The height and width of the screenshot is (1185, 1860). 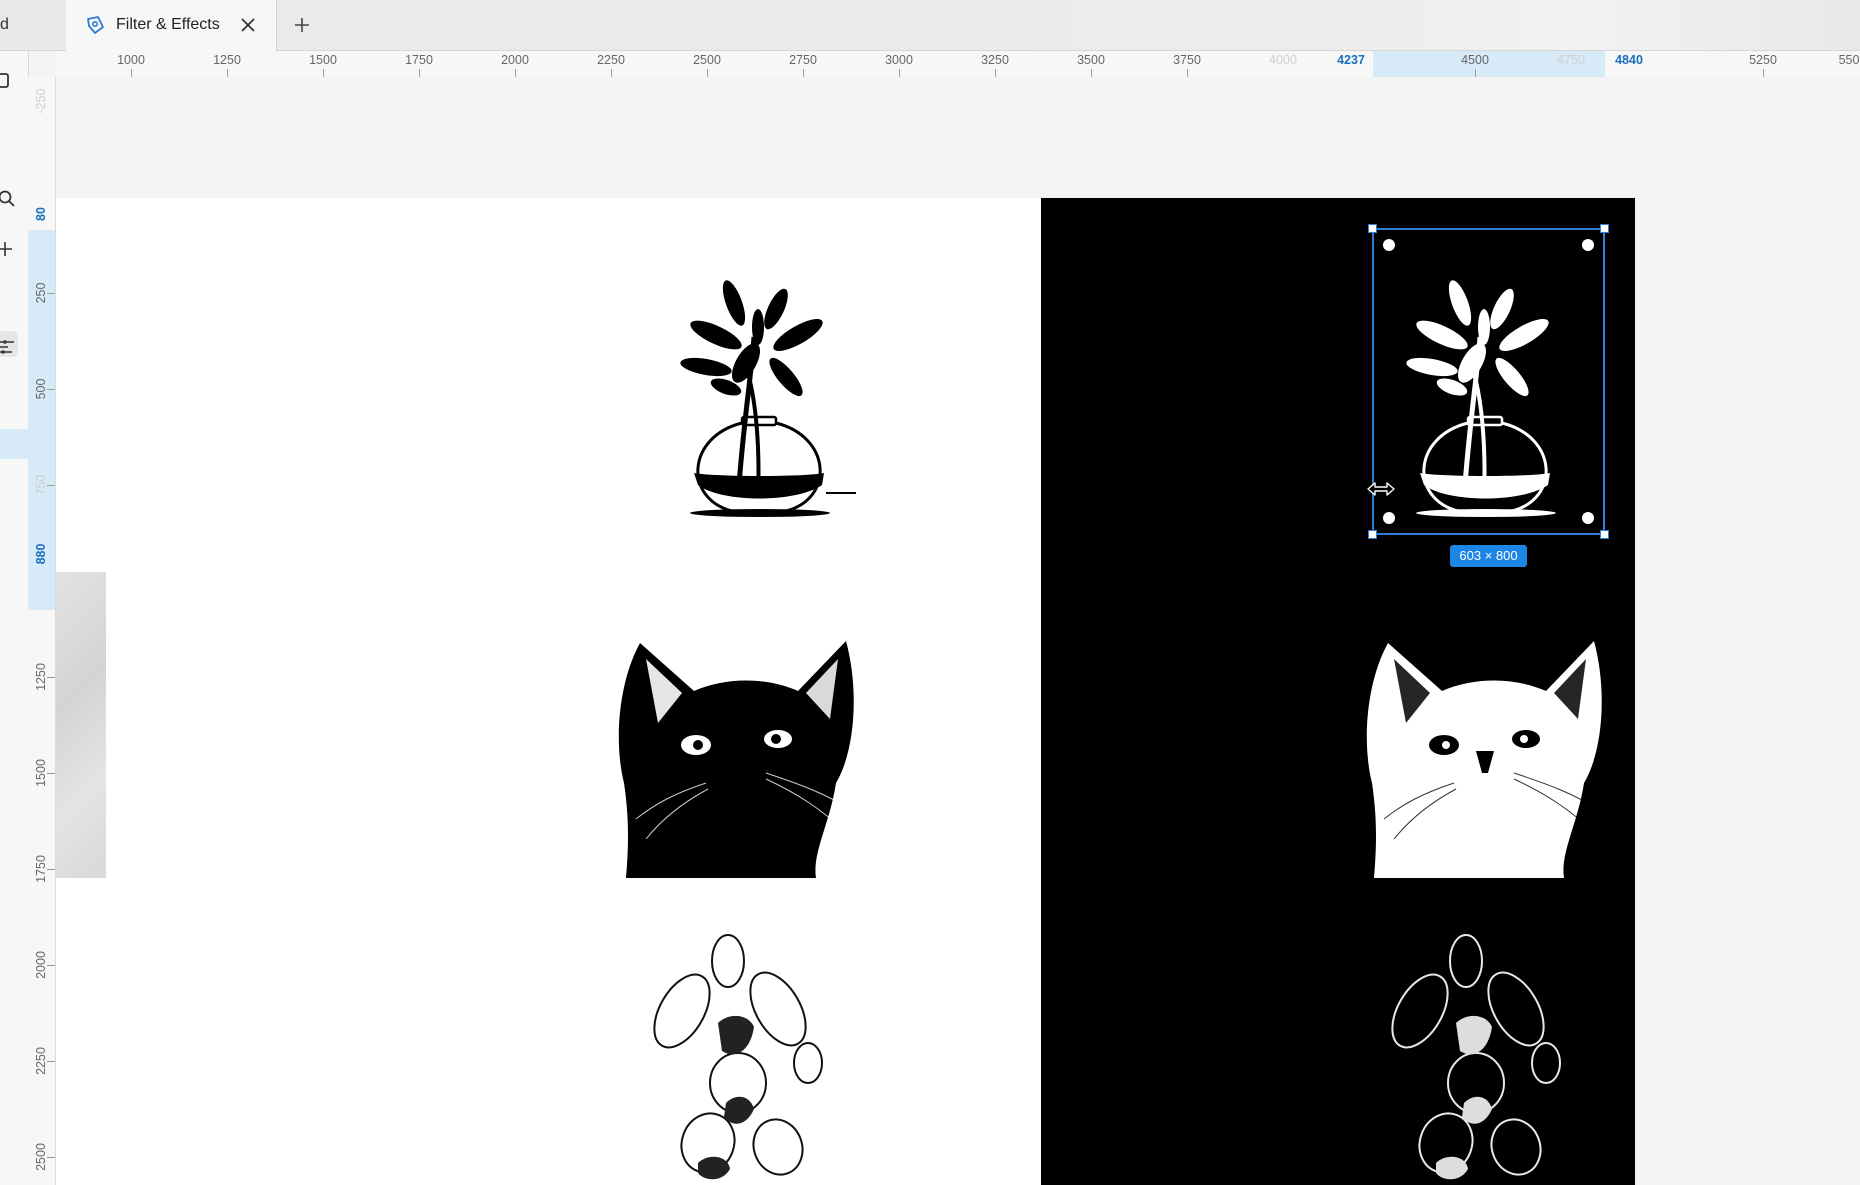 What do you see at coordinates (10, 199) in the screenshot?
I see `search-icon` at bounding box center [10, 199].